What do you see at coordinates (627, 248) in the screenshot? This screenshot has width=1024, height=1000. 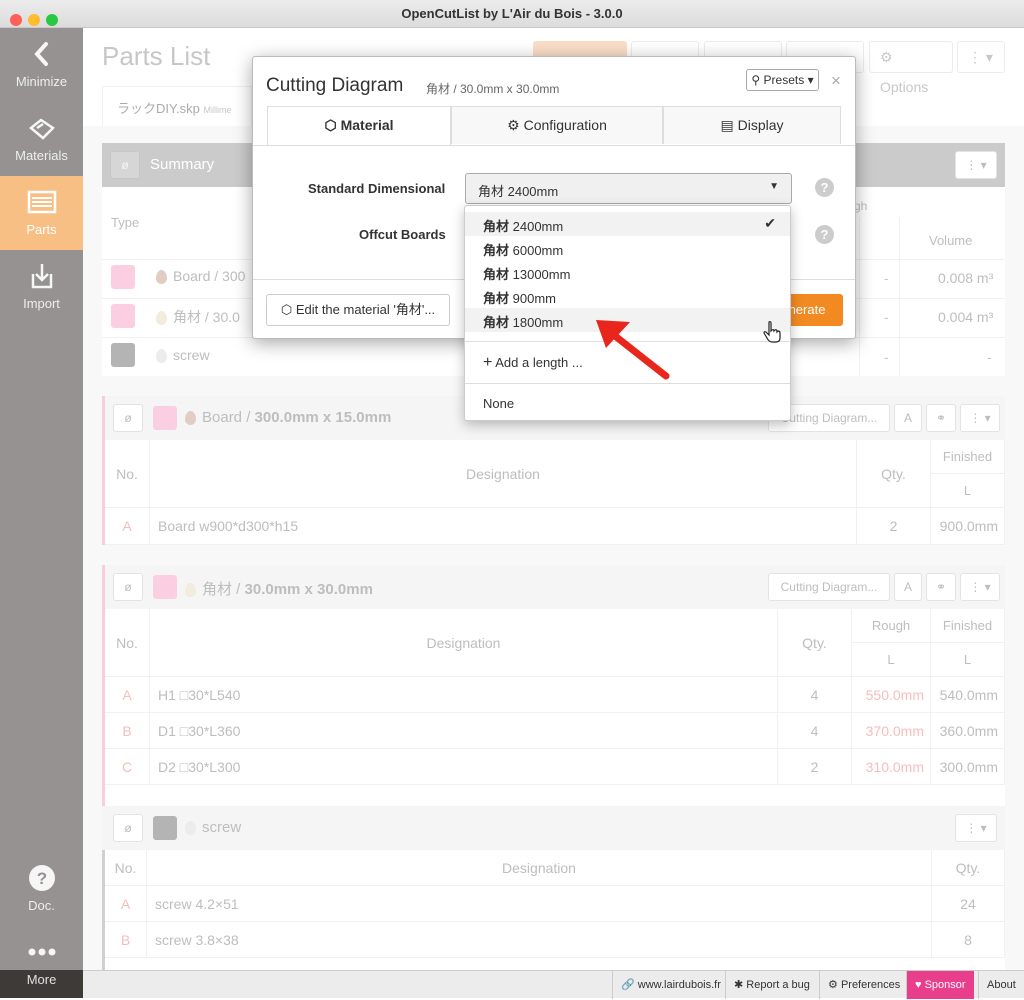 I see `dropdown-option: 角材 6000mm` at bounding box center [627, 248].